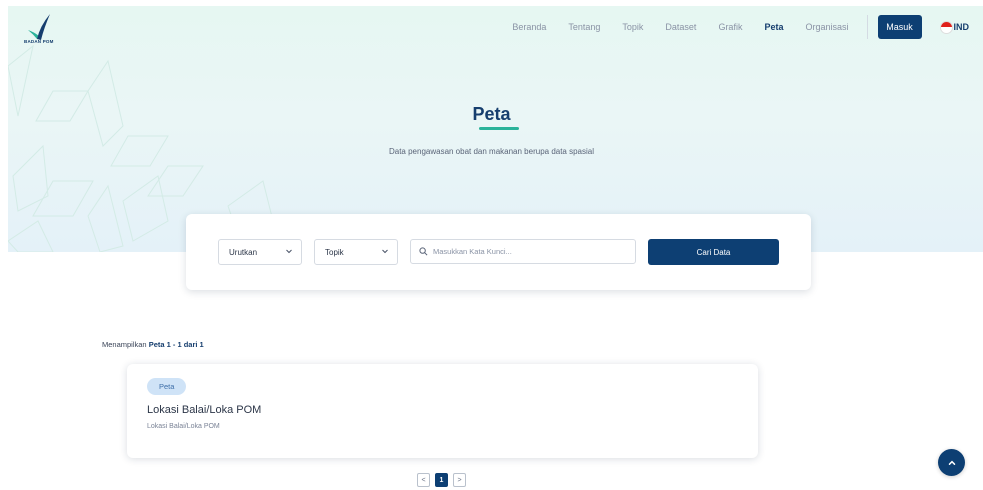  What do you see at coordinates (899, 27) in the screenshot?
I see `login-button: Masuk` at bounding box center [899, 27].